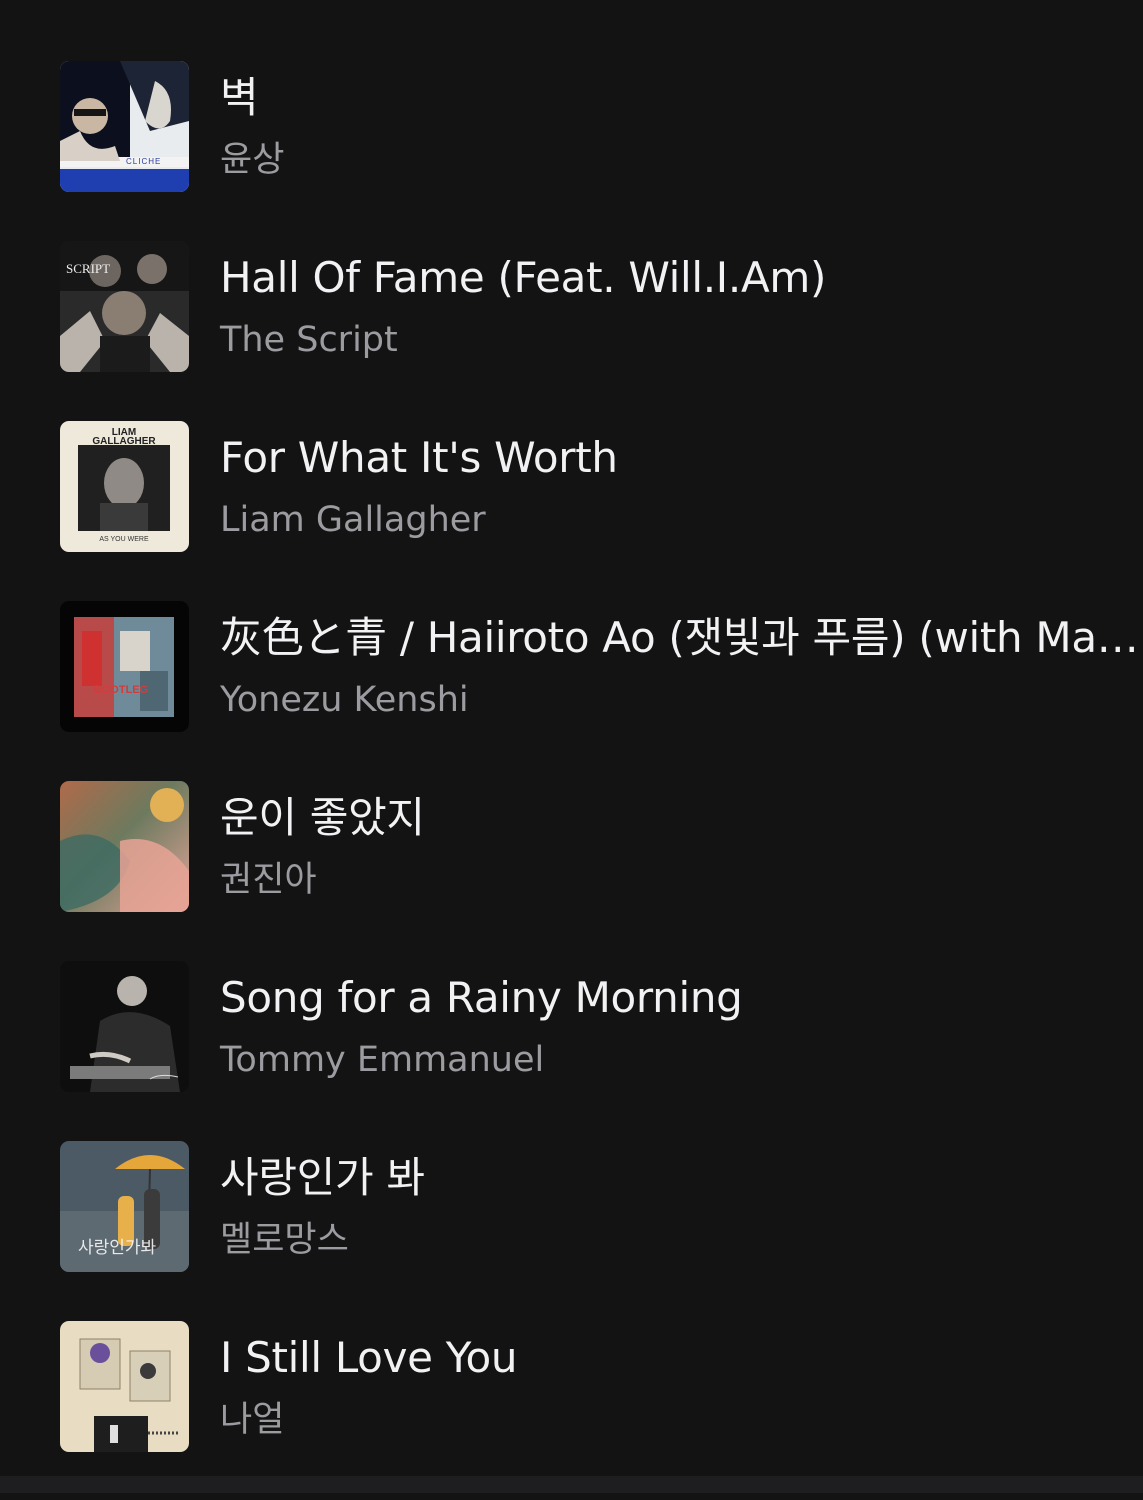 The image size is (1143, 1500). Describe the element at coordinates (571, 1230) in the screenshot. I see `song-row-7: 사랑인가봐 사랑인가 봐 멜로망스` at that location.